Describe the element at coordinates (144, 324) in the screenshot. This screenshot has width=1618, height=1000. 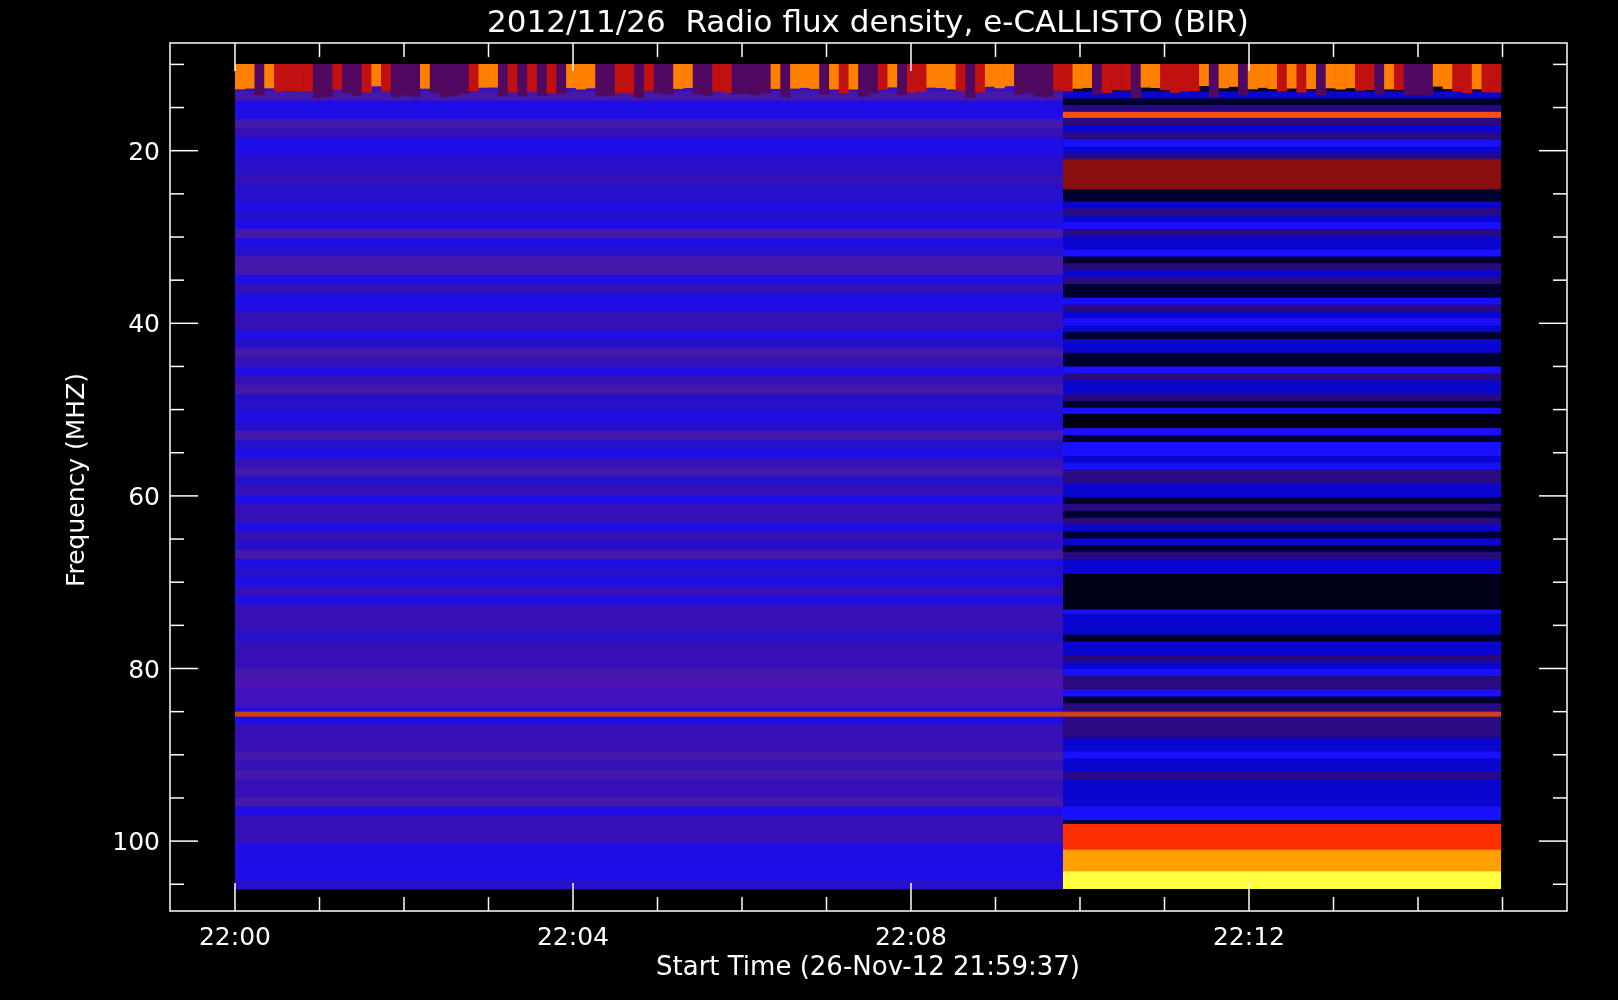
I see `y-tick-label: 40` at that location.